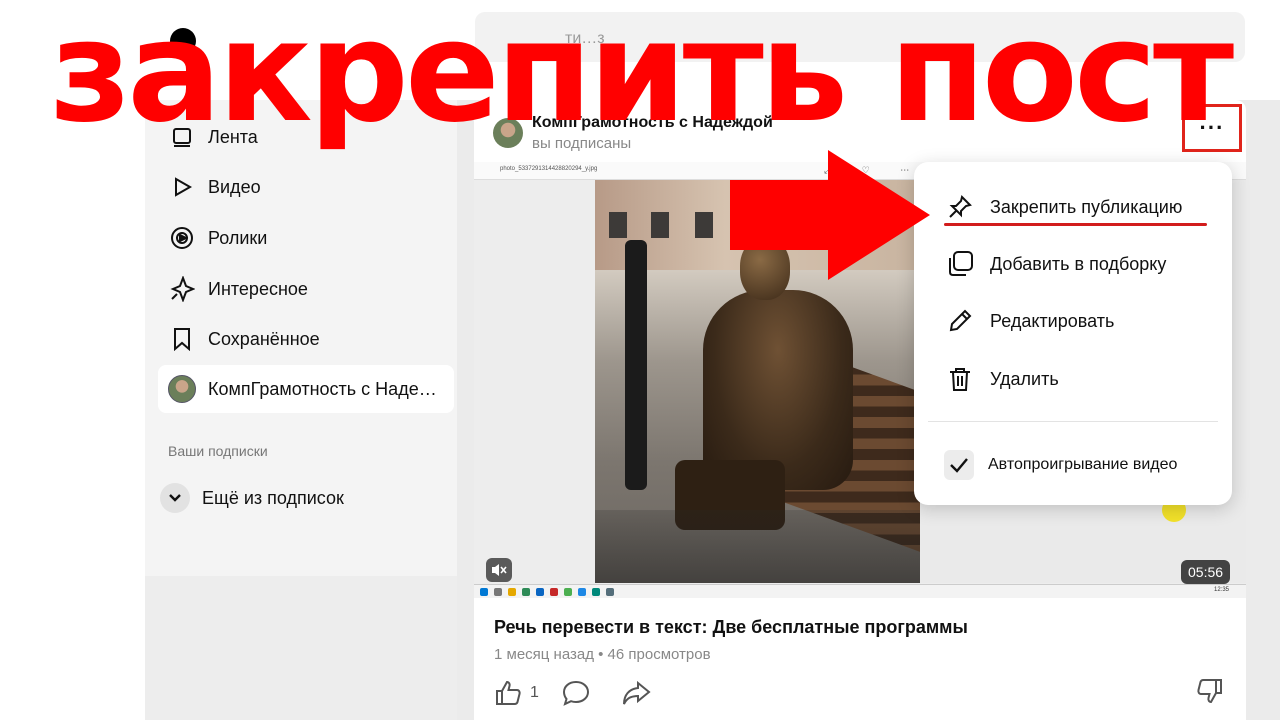 The image size is (1280, 720). Describe the element at coordinates (1024, 378) in the screenshot. I see `menu-item-label: Удалить` at that location.